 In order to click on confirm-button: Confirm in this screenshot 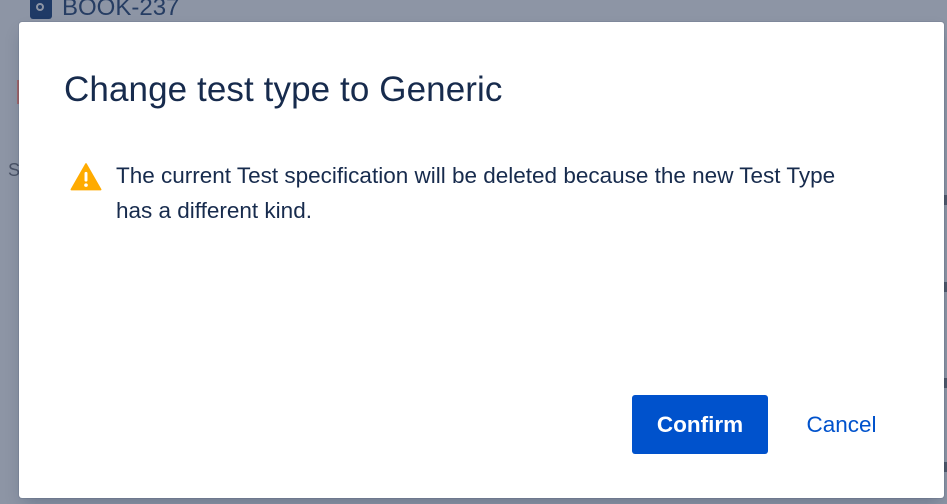, I will do `click(700, 424)`.